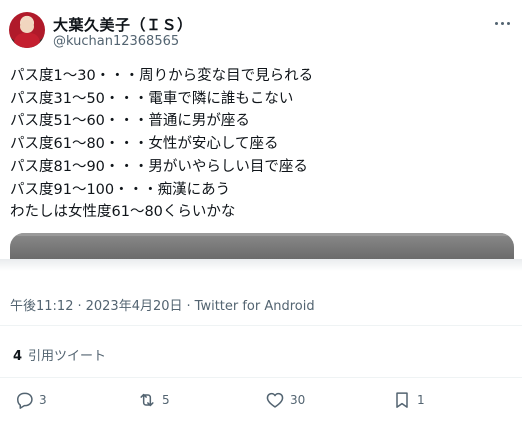 This screenshot has height=429, width=522. What do you see at coordinates (43, 400) in the screenshot?
I see `reply-count: 3` at bounding box center [43, 400].